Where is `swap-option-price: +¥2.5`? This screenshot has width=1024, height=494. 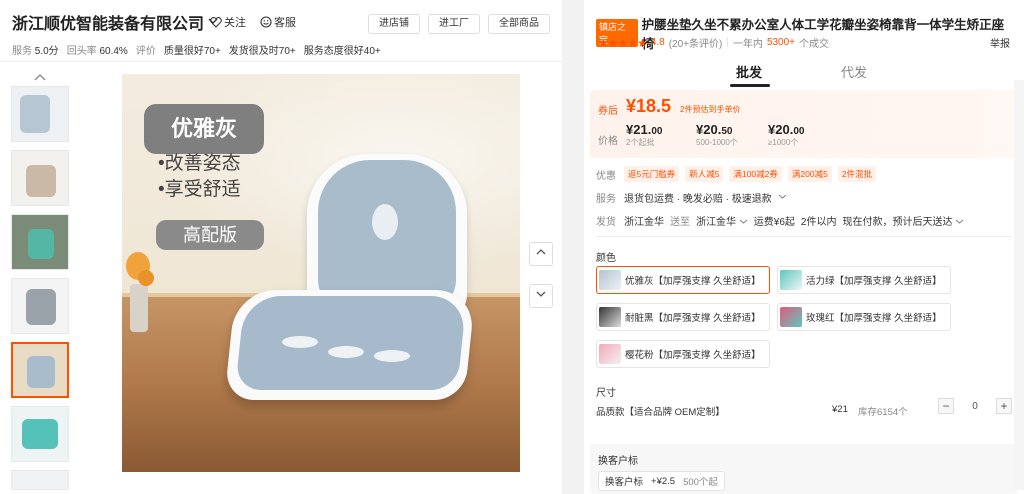
swap-option-price: +¥2.5 is located at coordinates (663, 481).